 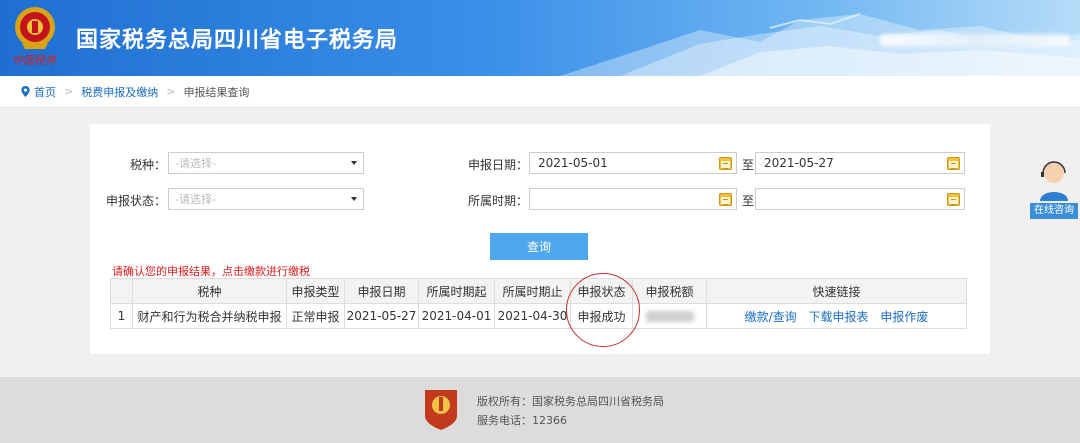 What do you see at coordinates (975, 40) in the screenshot?
I see `user-info-redacted` at bounding box center [975, 40].